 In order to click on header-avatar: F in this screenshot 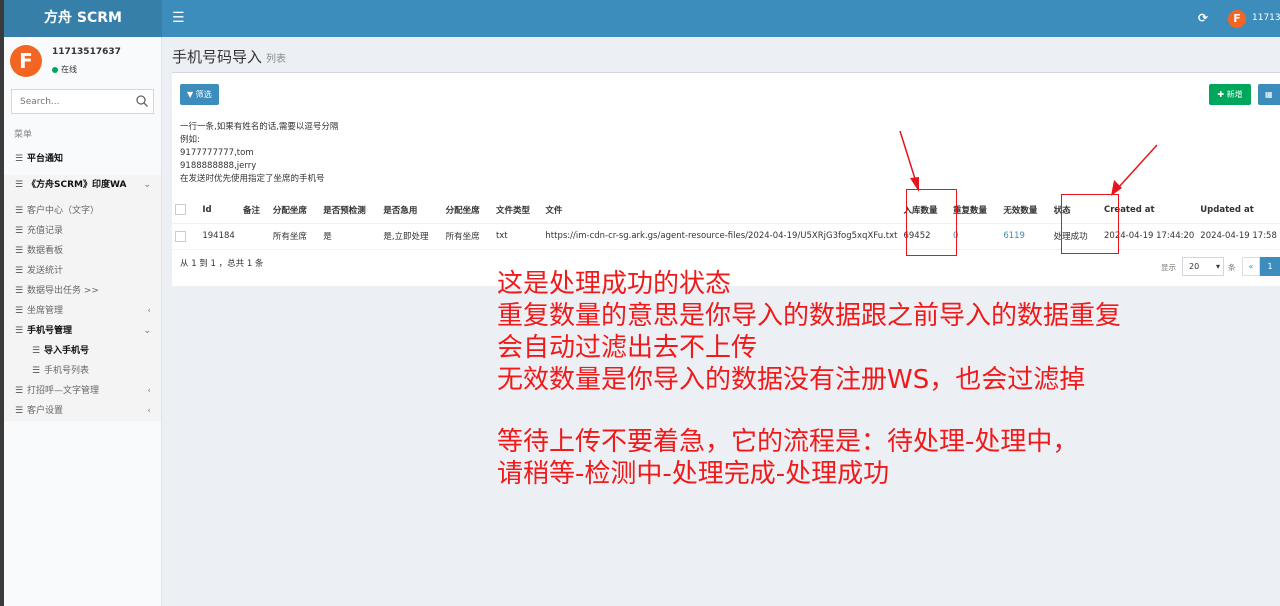, I will do `click(1237, 19)`.